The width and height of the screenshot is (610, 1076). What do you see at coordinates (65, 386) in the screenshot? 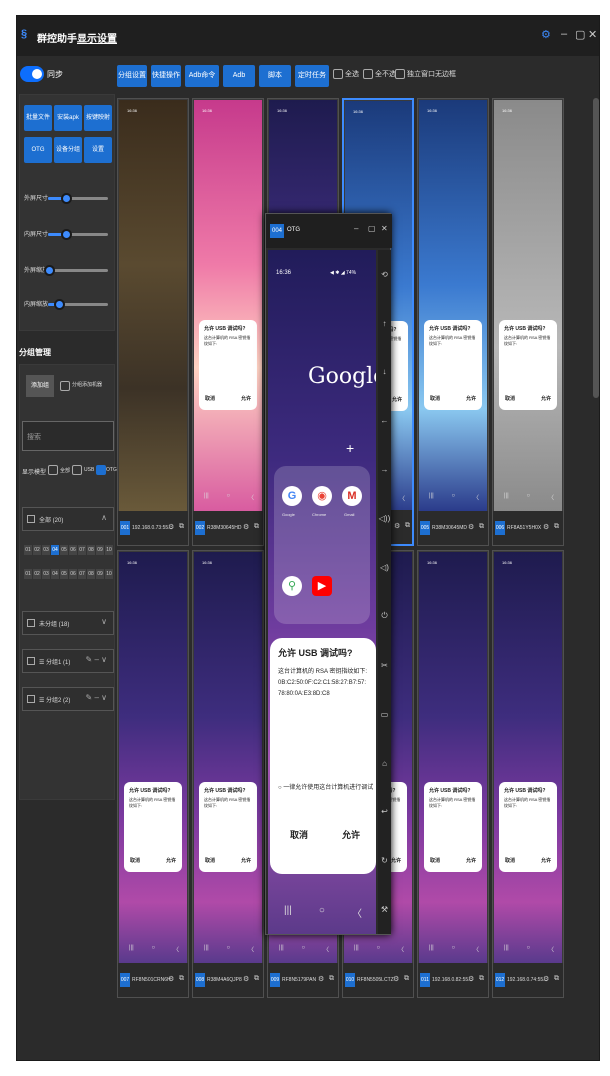
I see `group-add-checkbox` at bounding box center [65, 386].